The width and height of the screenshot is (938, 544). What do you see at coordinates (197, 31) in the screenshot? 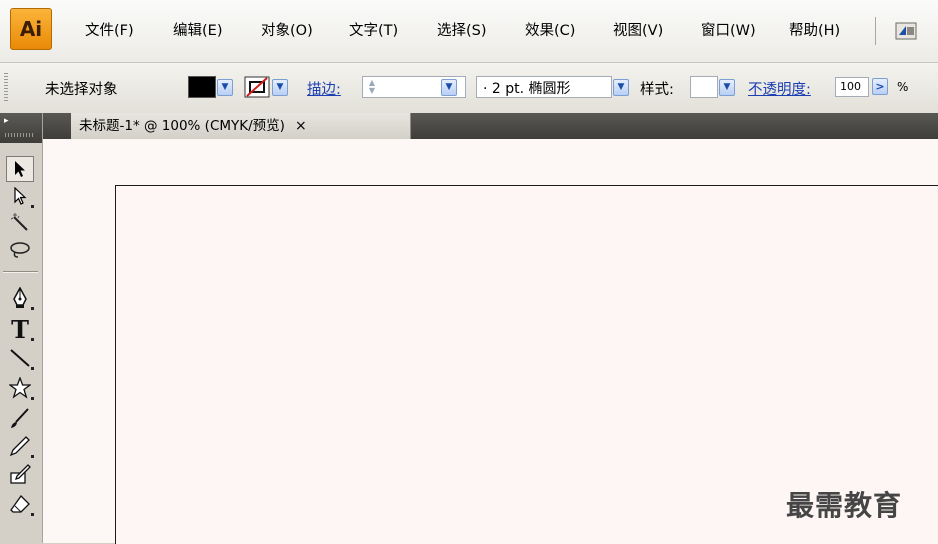
I see `menu-edit: 编辑(E)` at bounding box center [197, 31].